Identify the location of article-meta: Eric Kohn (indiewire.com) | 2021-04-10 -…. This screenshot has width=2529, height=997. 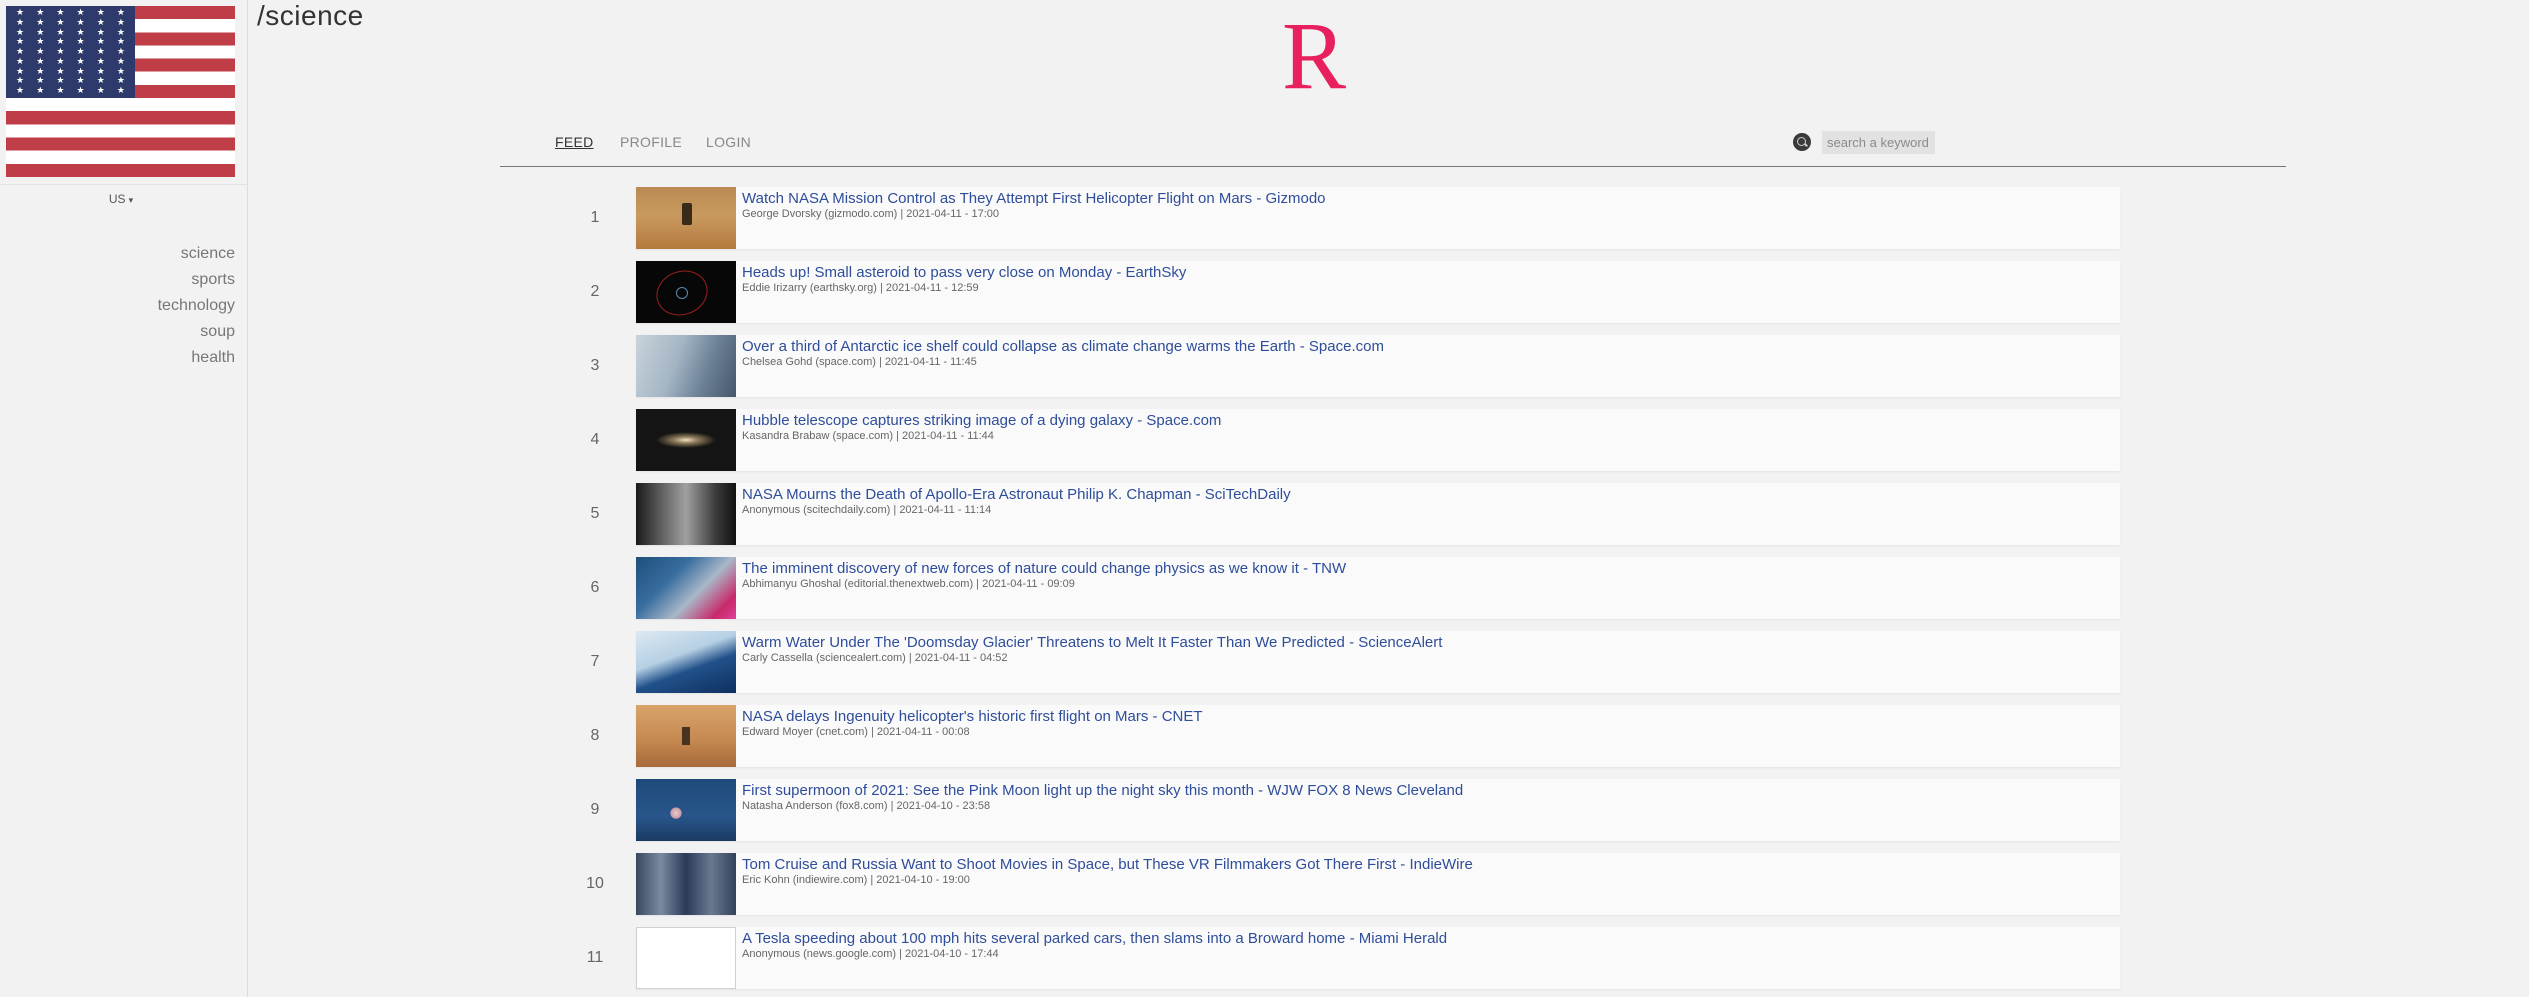
(856, 880).